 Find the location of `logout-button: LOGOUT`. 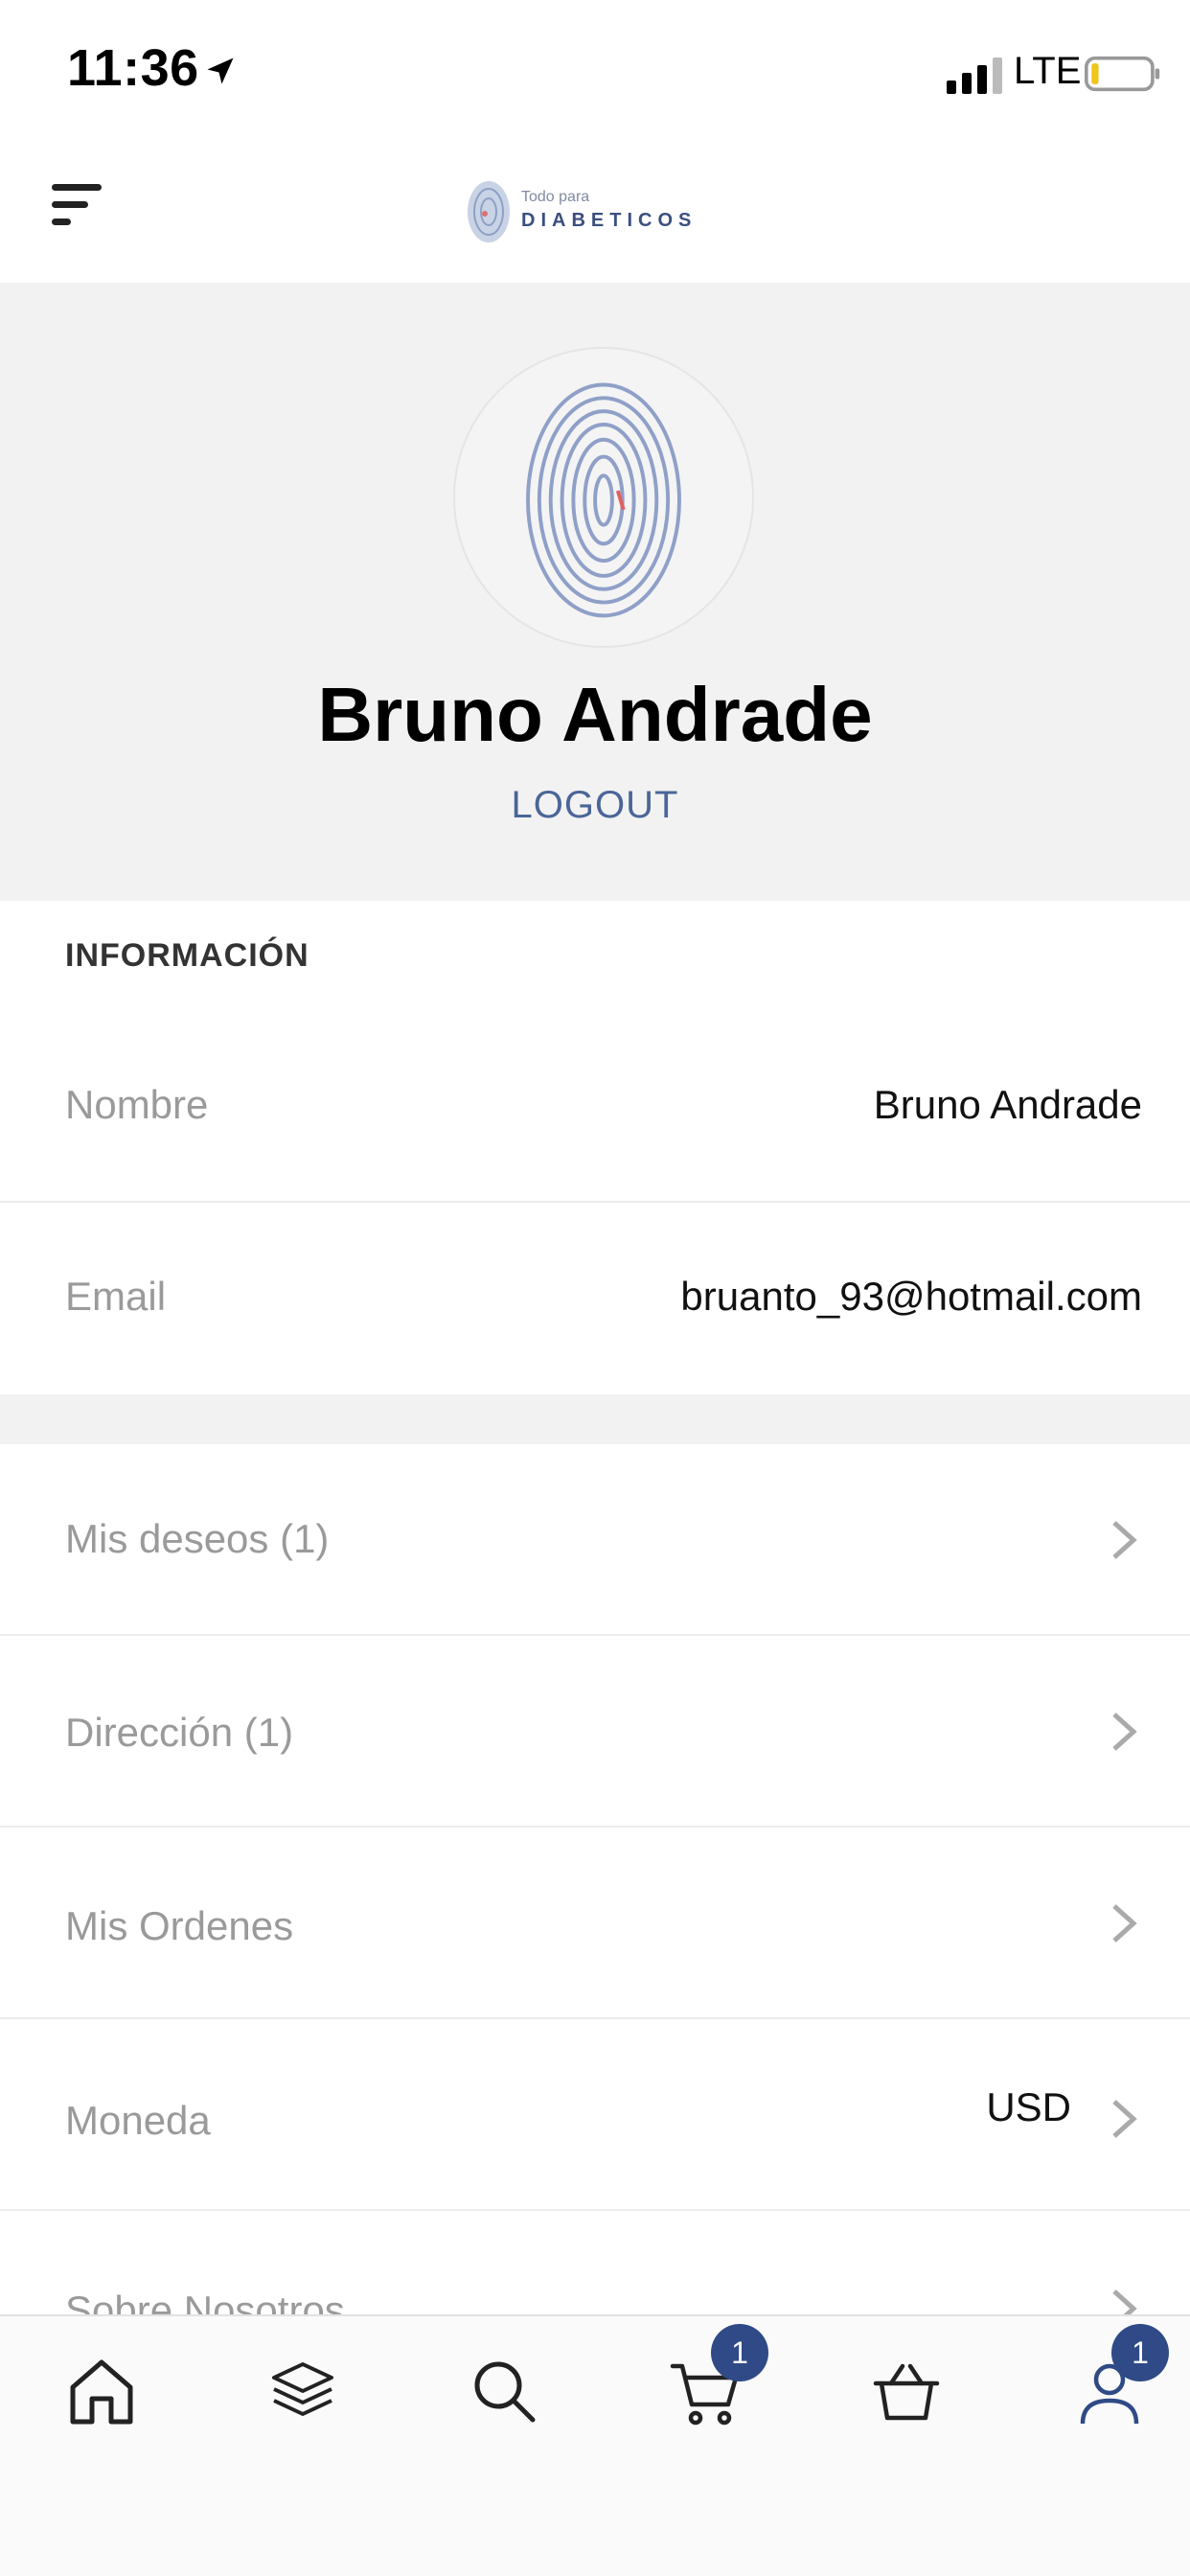

logout-button: LOGOUT is located at coordinates (595, 805).